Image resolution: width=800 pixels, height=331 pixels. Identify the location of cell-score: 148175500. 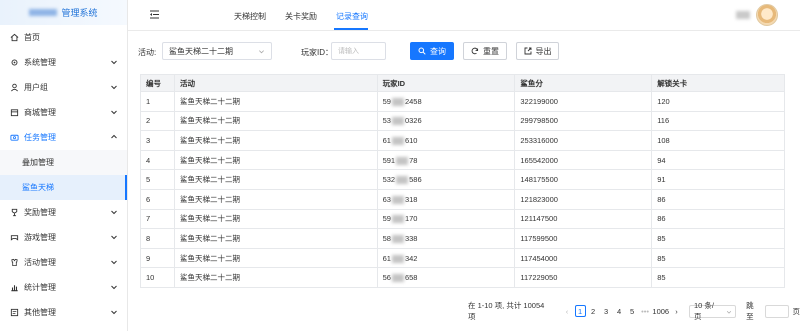
(583, 179).